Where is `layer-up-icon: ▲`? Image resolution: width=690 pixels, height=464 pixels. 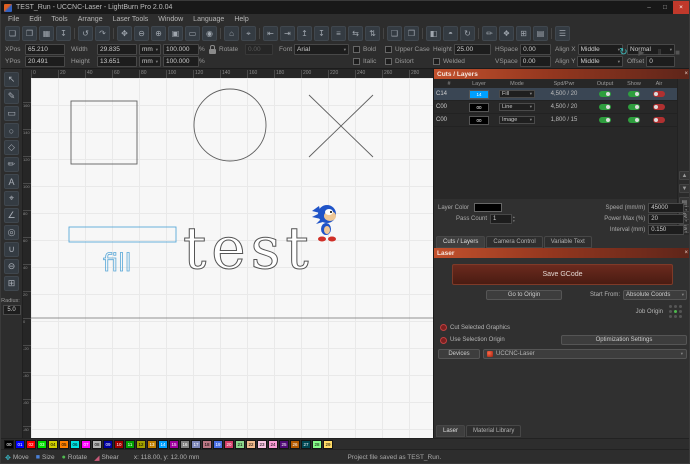 layer-up-icon: ▲ is located at coordinates (684, 176).